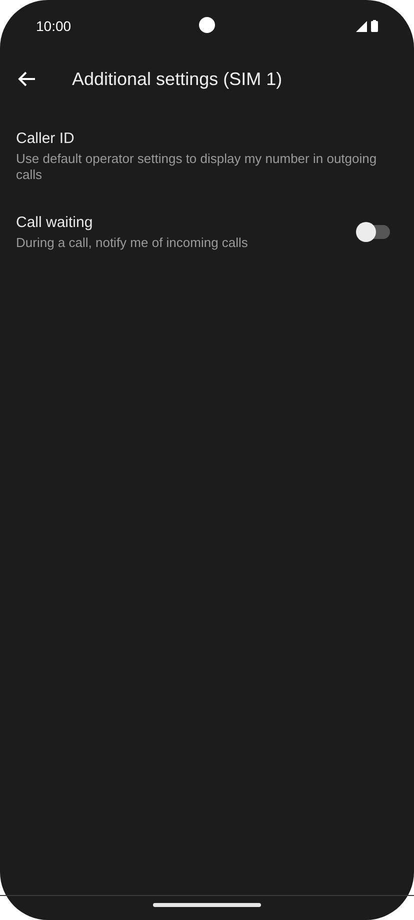 The width and height of the screenshot is (414, 920). I want to click on camera-cutout, so click(207, 25).